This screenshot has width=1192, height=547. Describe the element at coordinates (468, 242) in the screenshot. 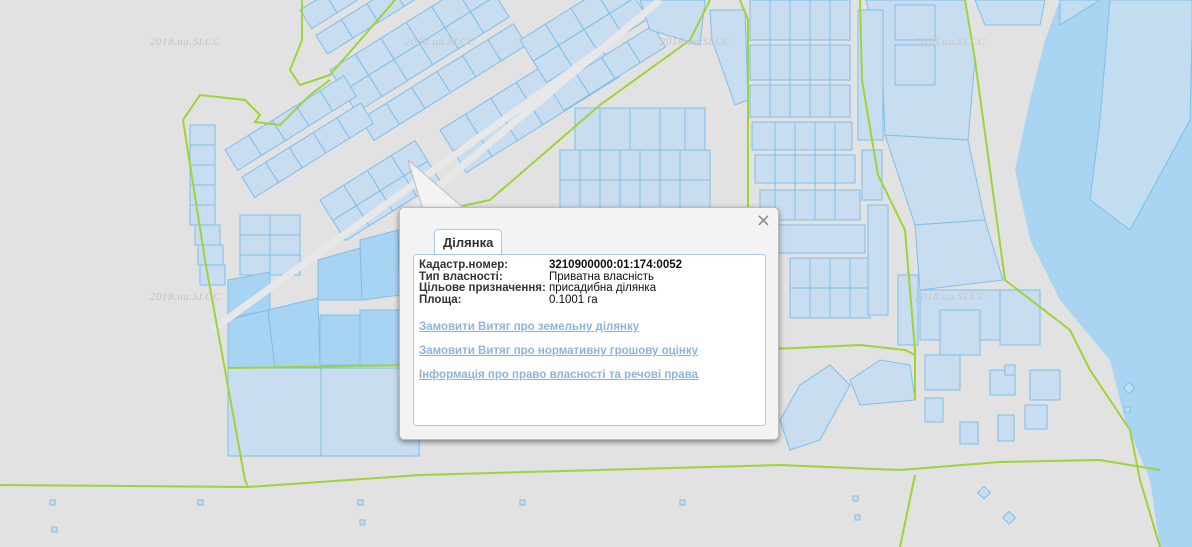

I see `tab-parcel: Ділянка` at that location.